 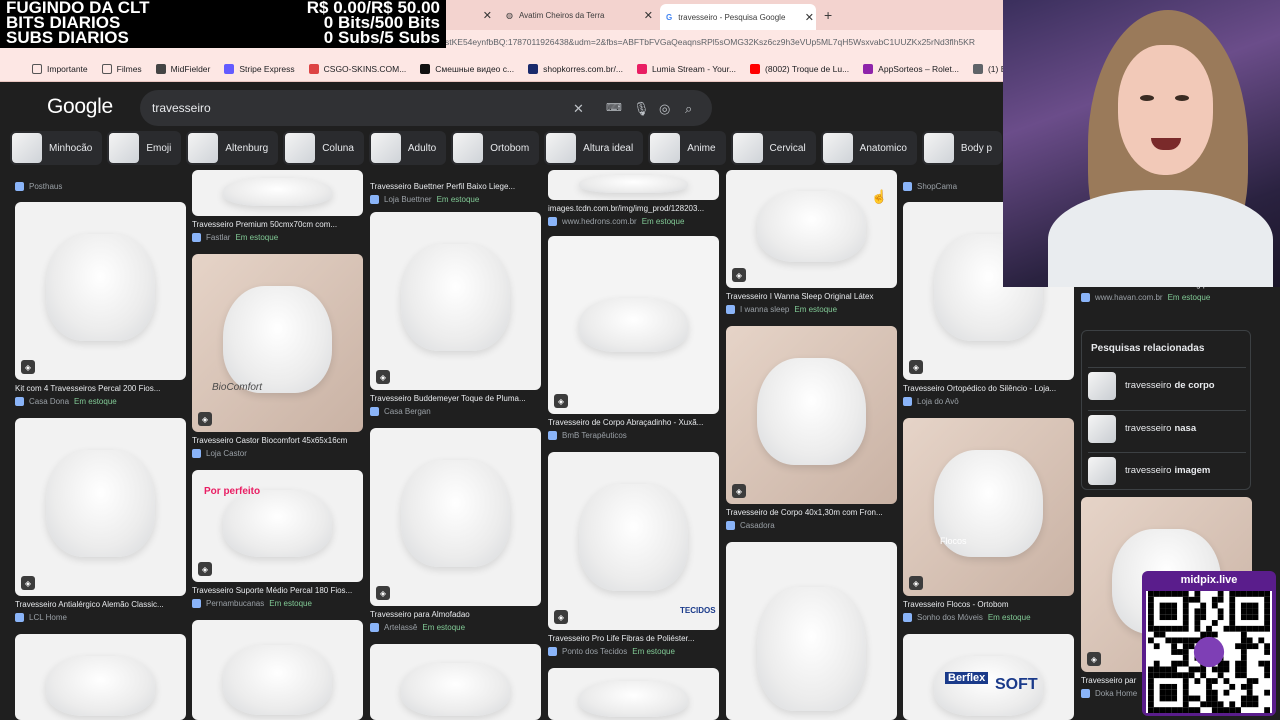 What do you see at coordinates (66, 401) in the screenshot?
I see `result-source: Casa Dona Em estoque` at bounding box center [66, 401].